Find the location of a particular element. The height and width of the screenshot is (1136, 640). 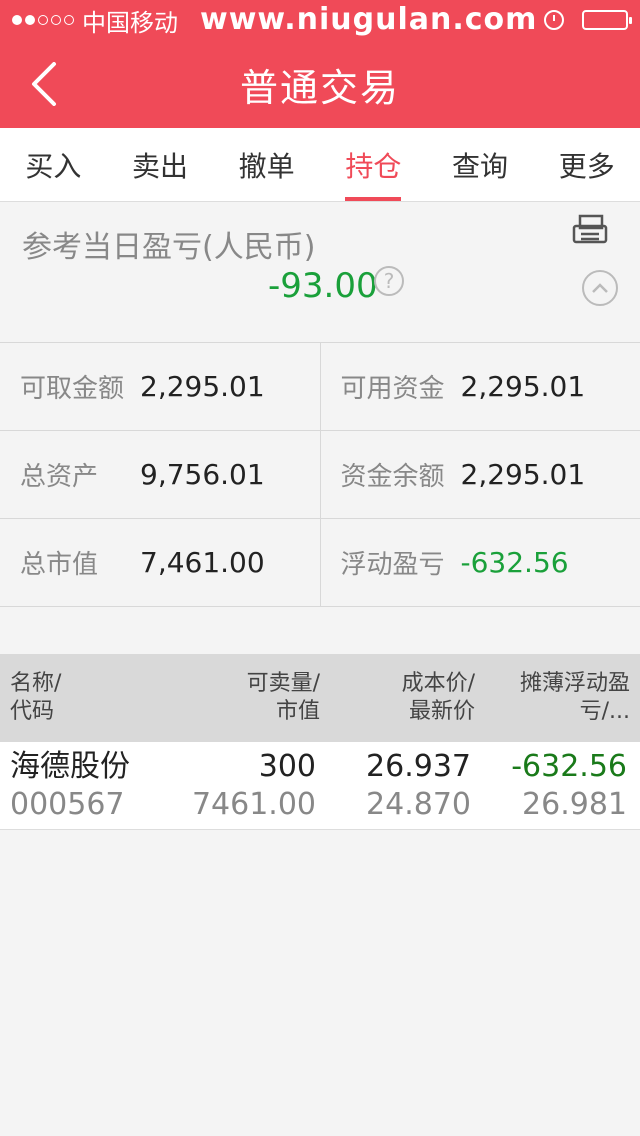

market-value-label: 总市值 is located at coordinates (59, 565).